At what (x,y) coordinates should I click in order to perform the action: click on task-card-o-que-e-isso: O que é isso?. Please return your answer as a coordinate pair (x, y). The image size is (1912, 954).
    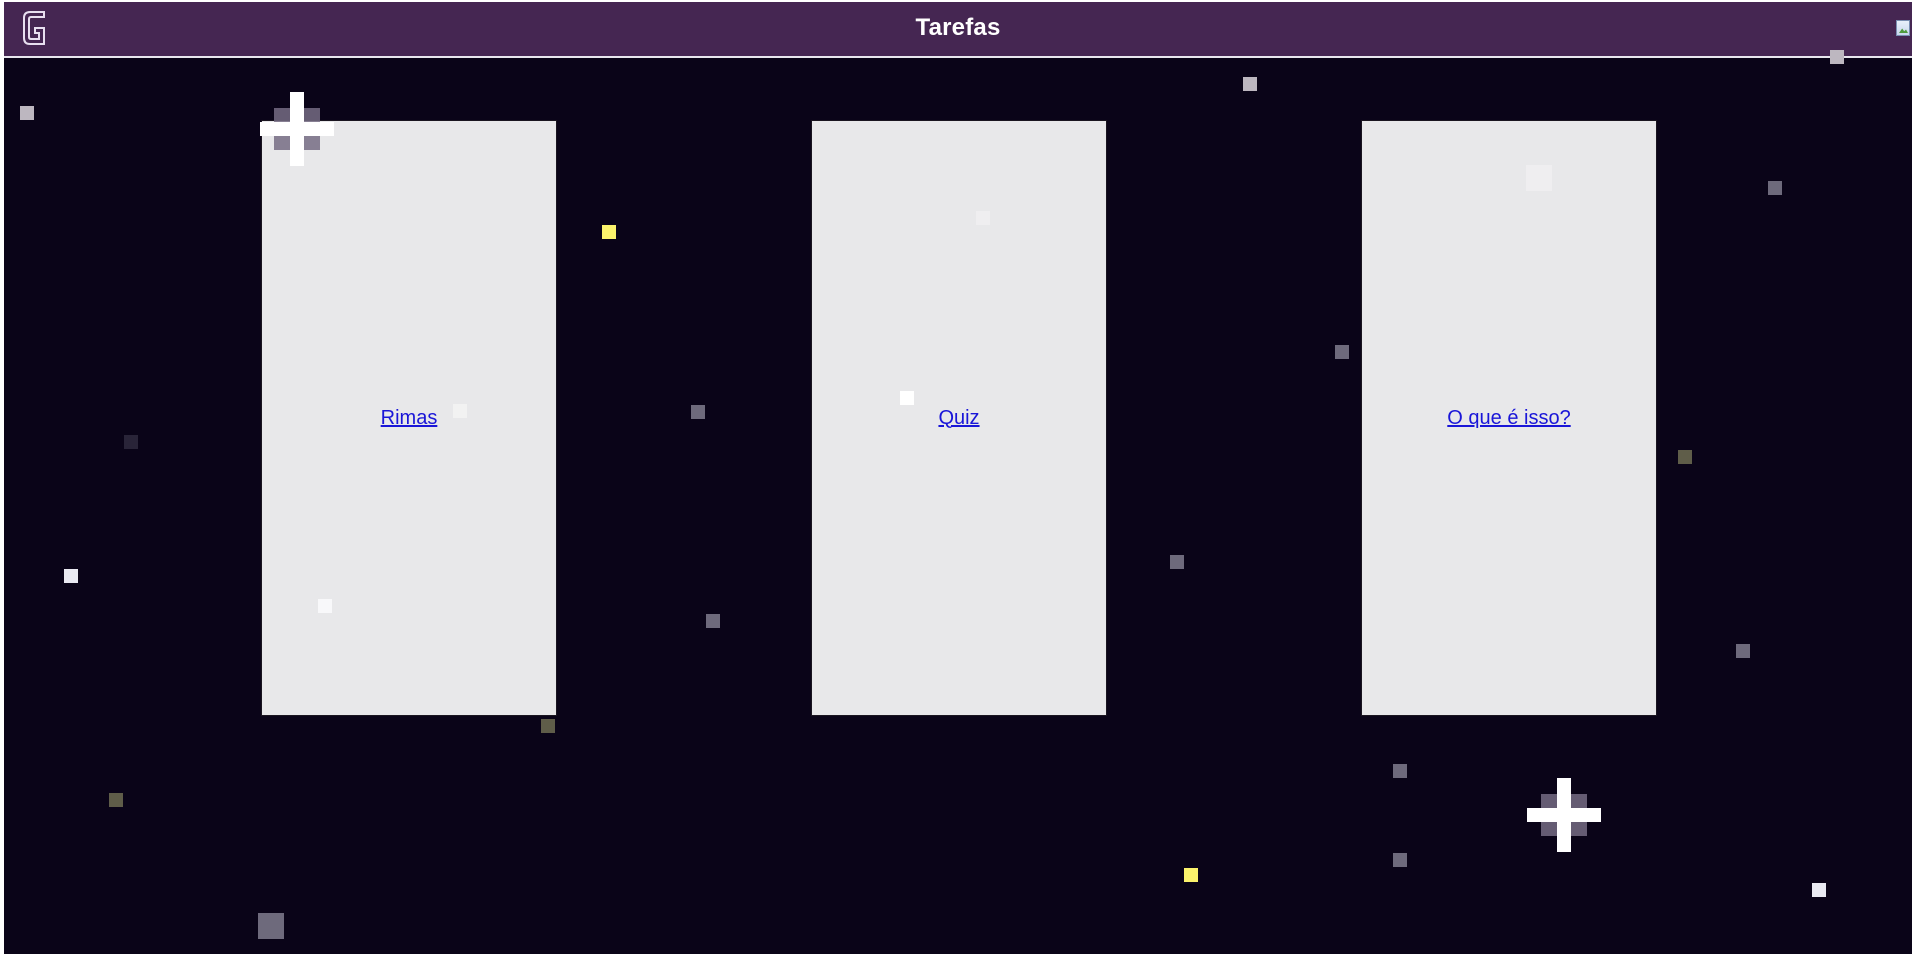
    Looking at the image, I should click on (1509, 418).